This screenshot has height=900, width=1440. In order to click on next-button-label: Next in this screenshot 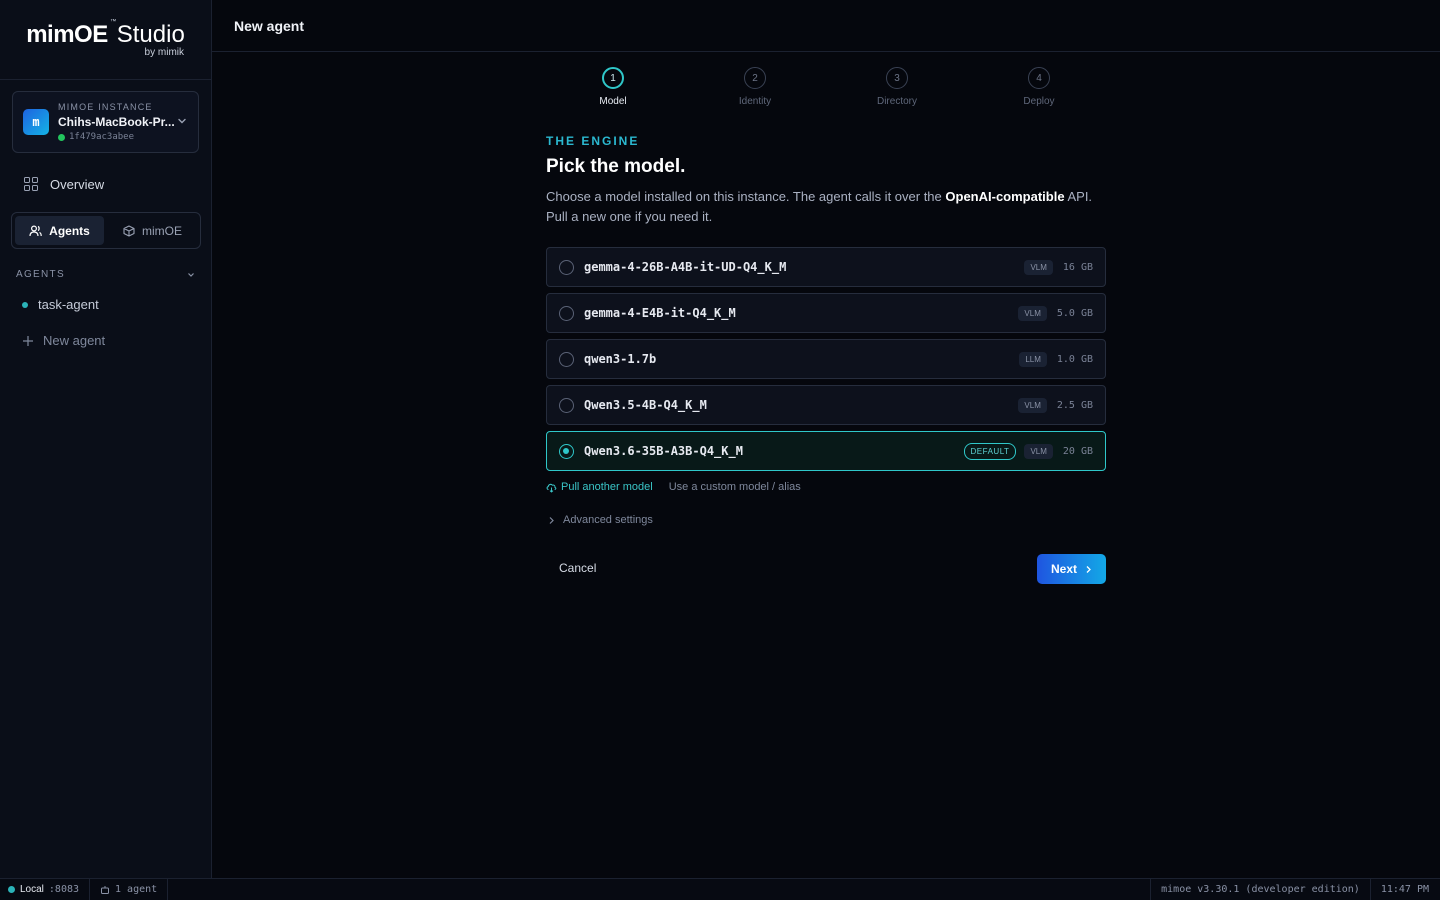, I will do `click(1063, 569)`.